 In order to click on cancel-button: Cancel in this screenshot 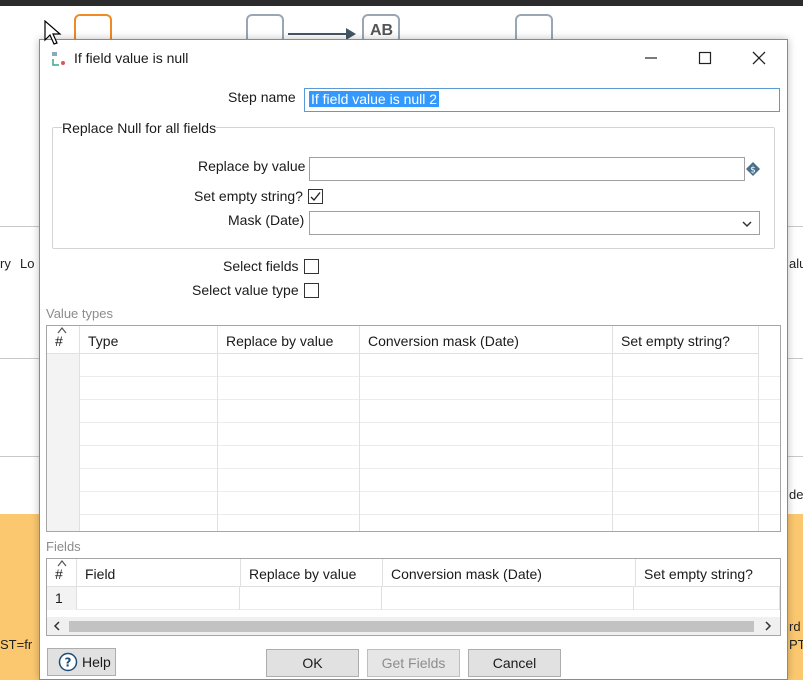, I will do `click(514, 663)`.